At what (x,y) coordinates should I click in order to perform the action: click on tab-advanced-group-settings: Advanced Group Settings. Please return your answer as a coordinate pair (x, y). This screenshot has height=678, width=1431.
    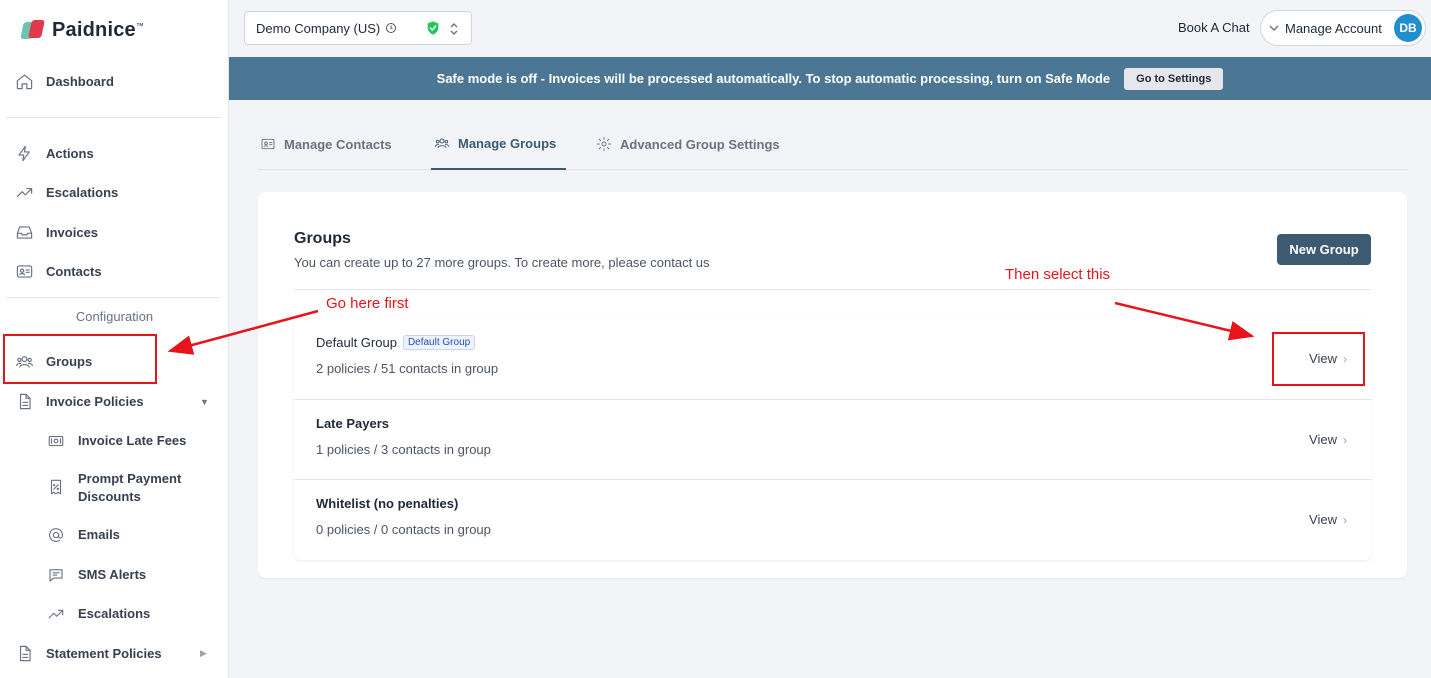
    Looking at the image, I should click on (688, 150).